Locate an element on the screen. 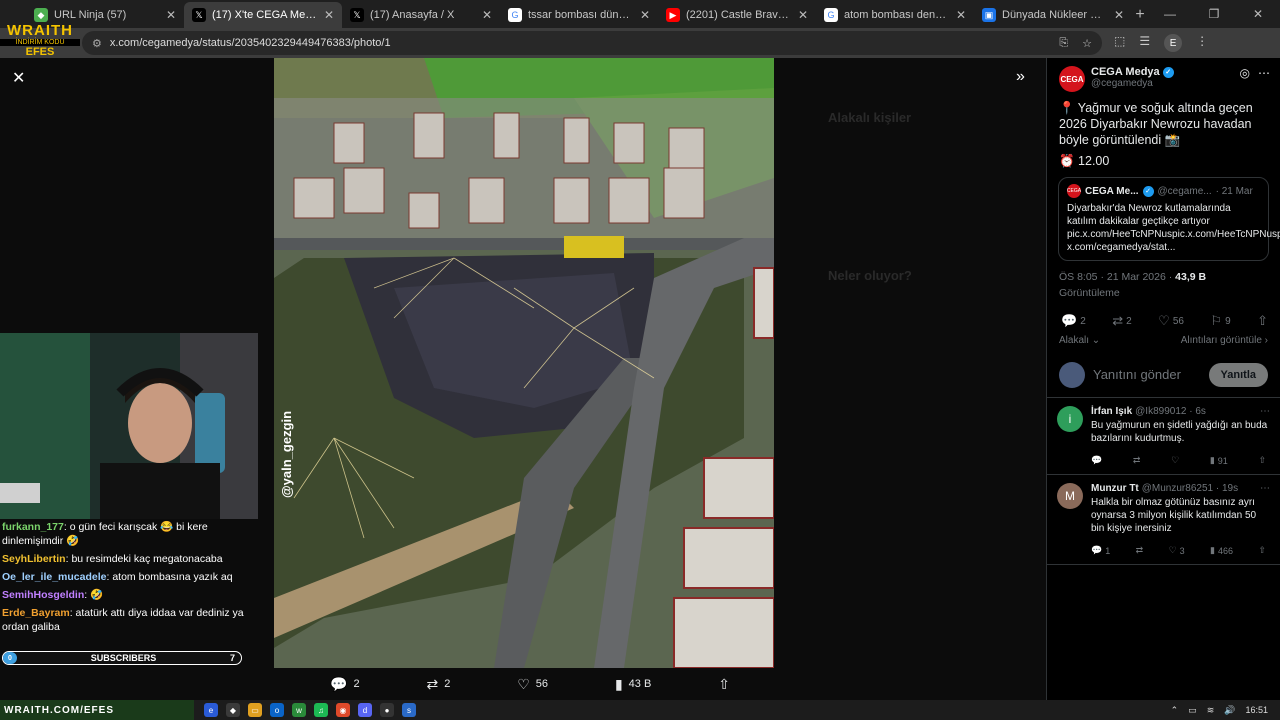  like-button: ♡ 3 is located at coordinates (1177, 550).